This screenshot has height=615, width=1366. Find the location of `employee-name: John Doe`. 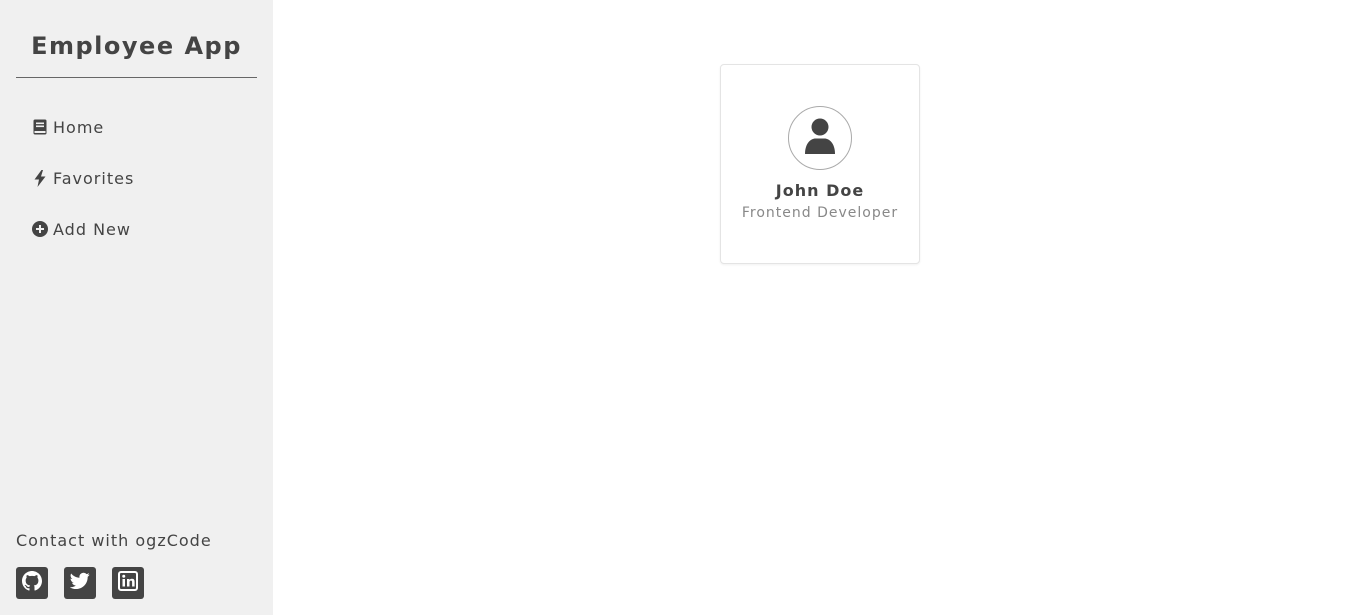

employee-name: John Doe is located at coordinates (820, 190).